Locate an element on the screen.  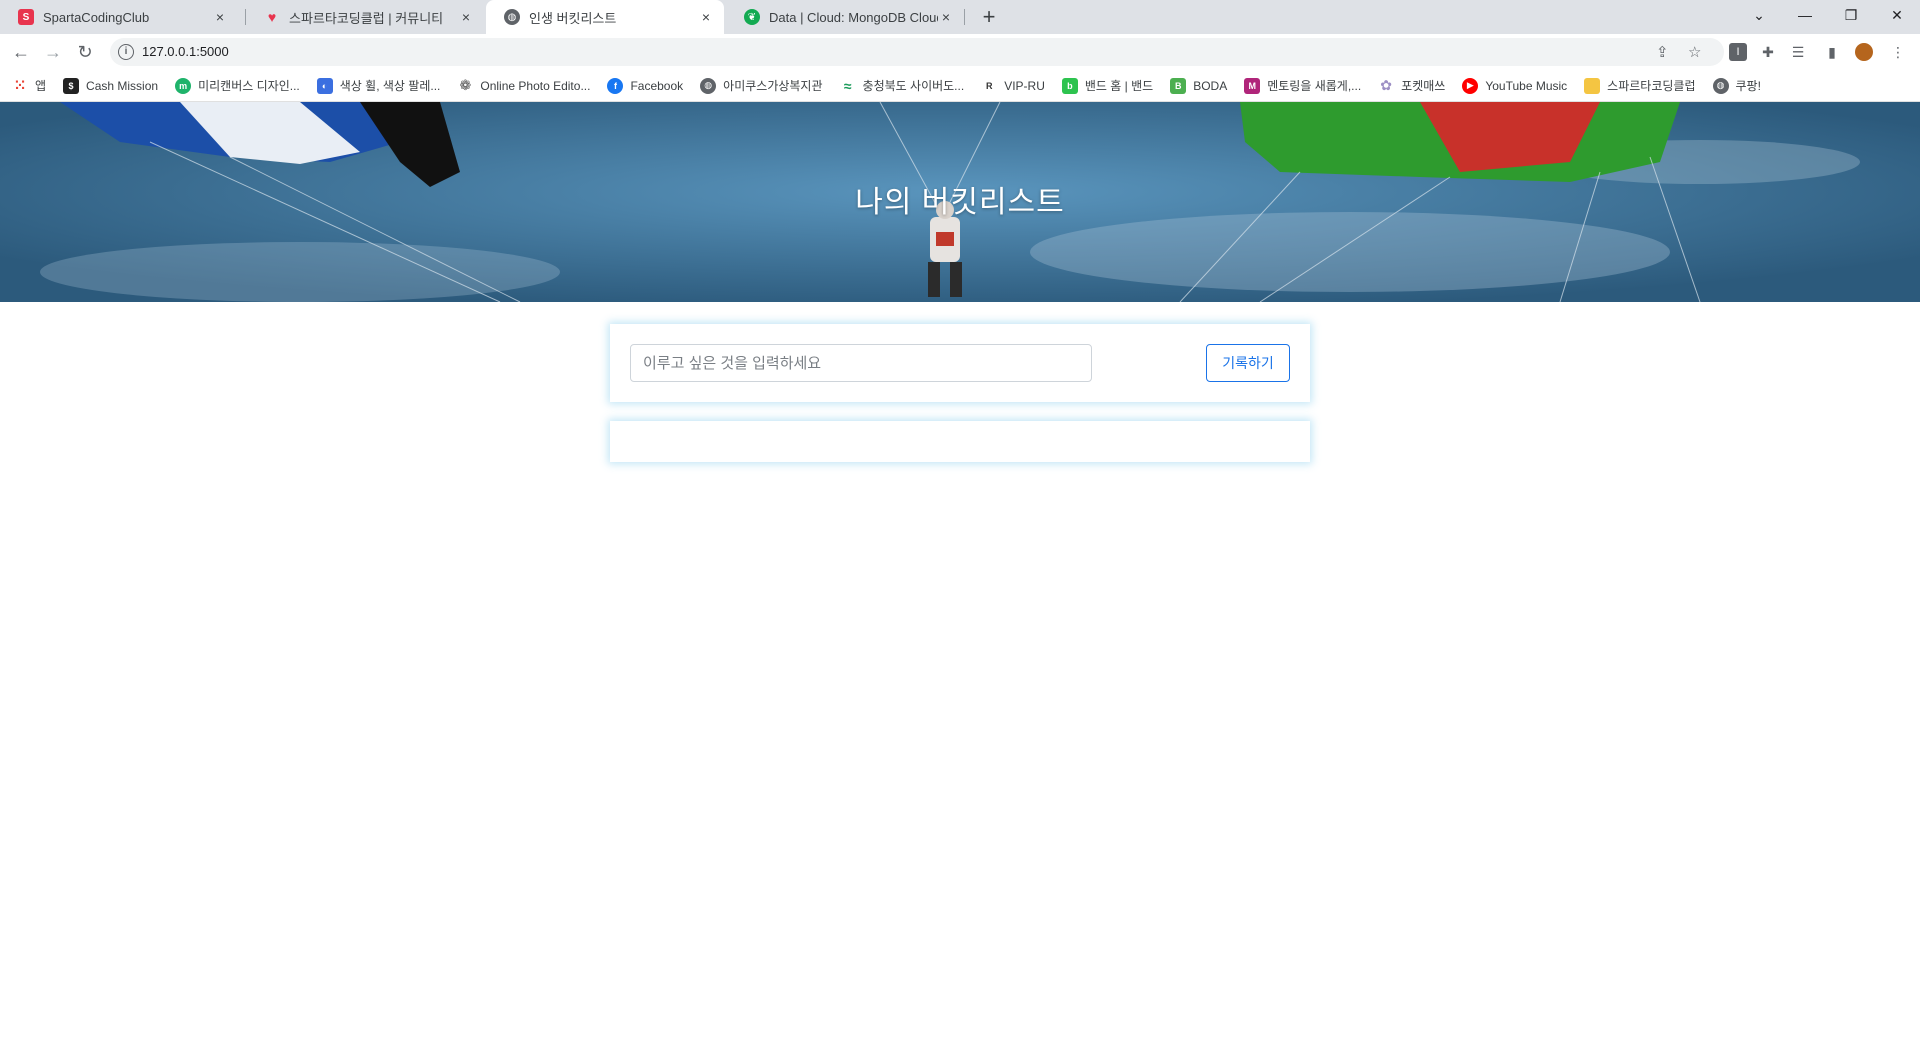
site-info-icon: i is located at coordinates (126, 52).